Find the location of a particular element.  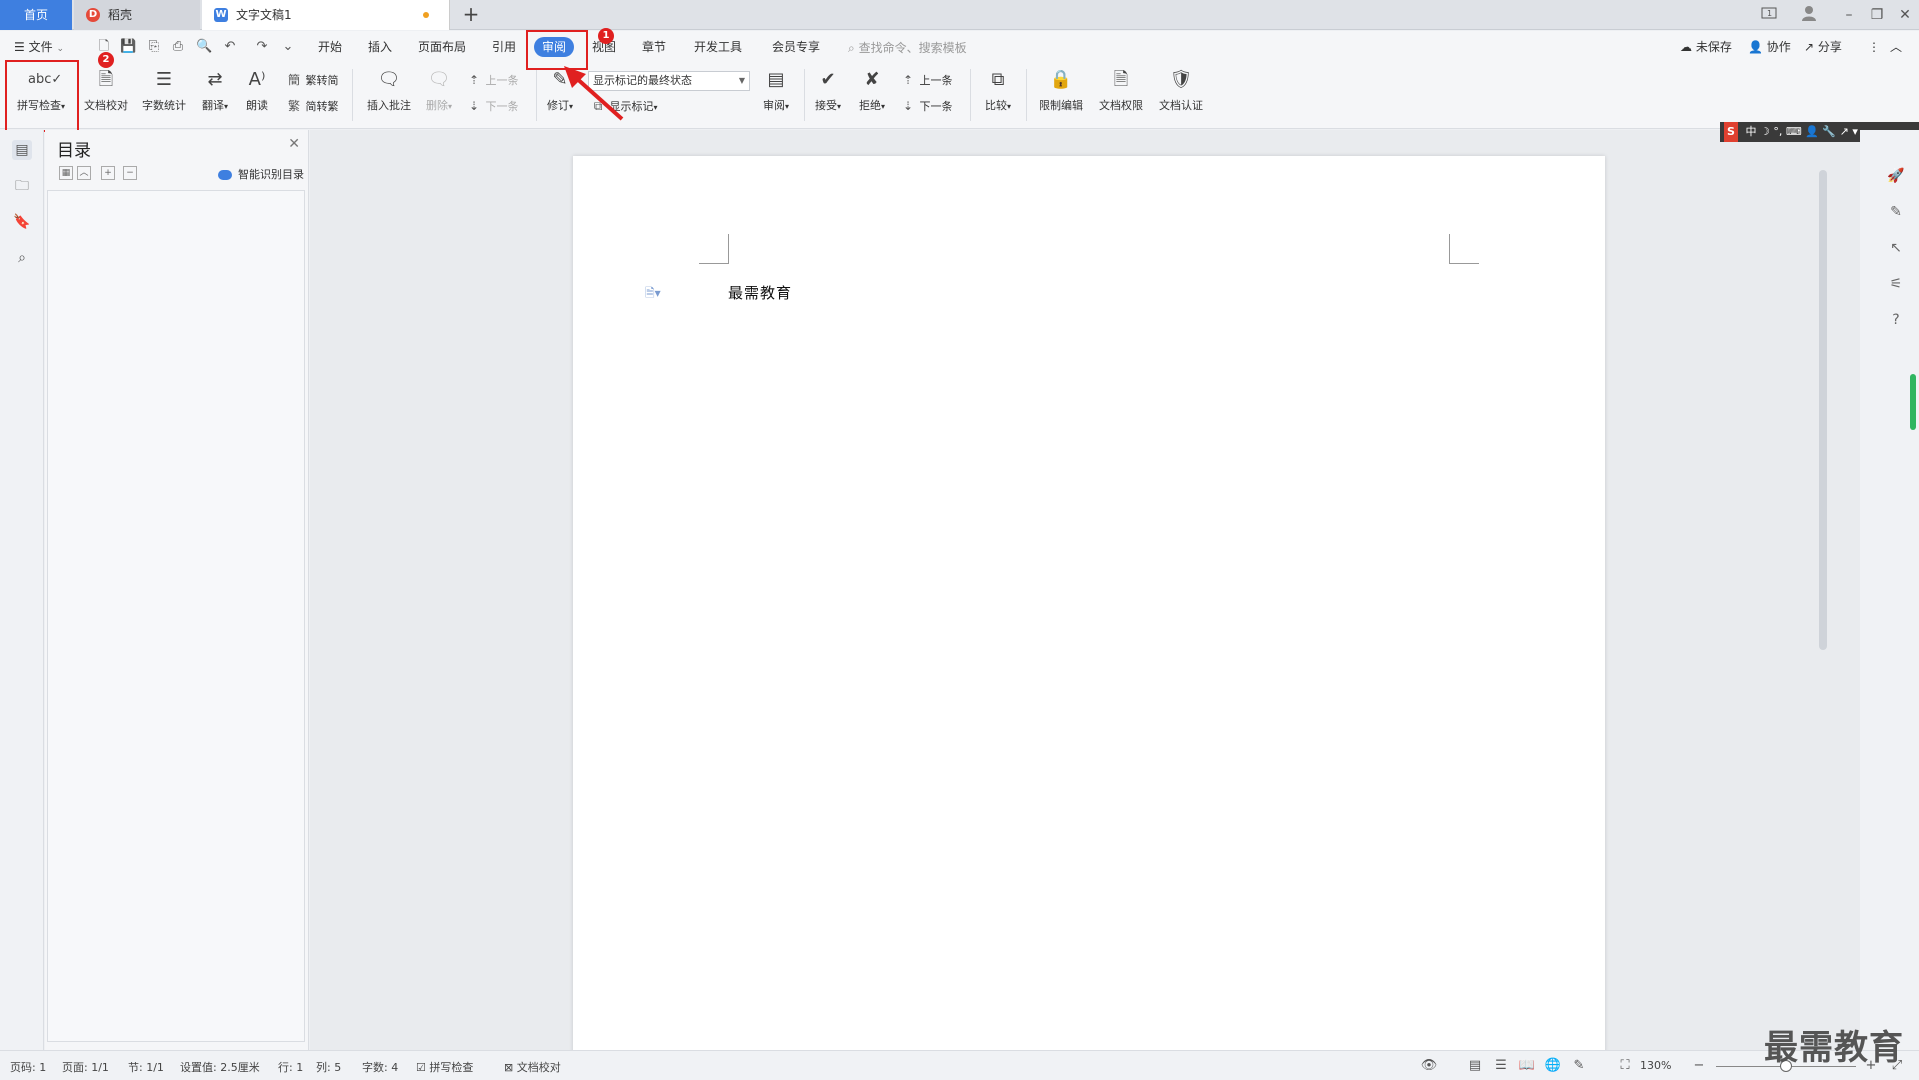

format-painter-icon: ⎘ is located at coordinates (154, 47).